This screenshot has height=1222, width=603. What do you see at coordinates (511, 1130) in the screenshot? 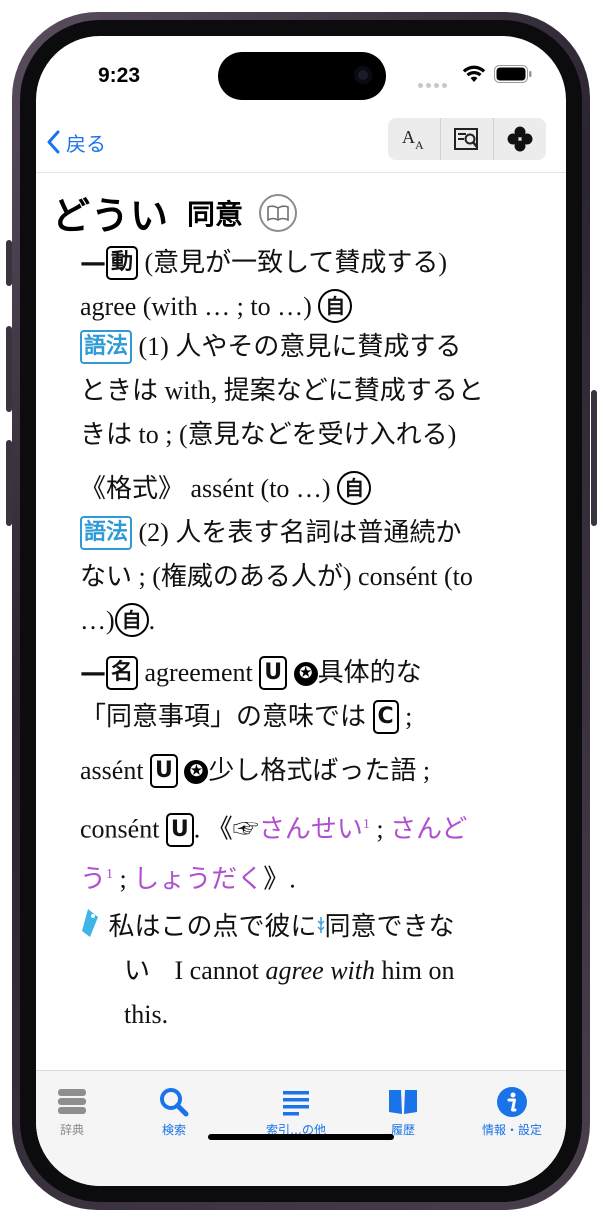
I see `tab-info-settings-label: 情報・設定` at bounding box center [511, 1130].